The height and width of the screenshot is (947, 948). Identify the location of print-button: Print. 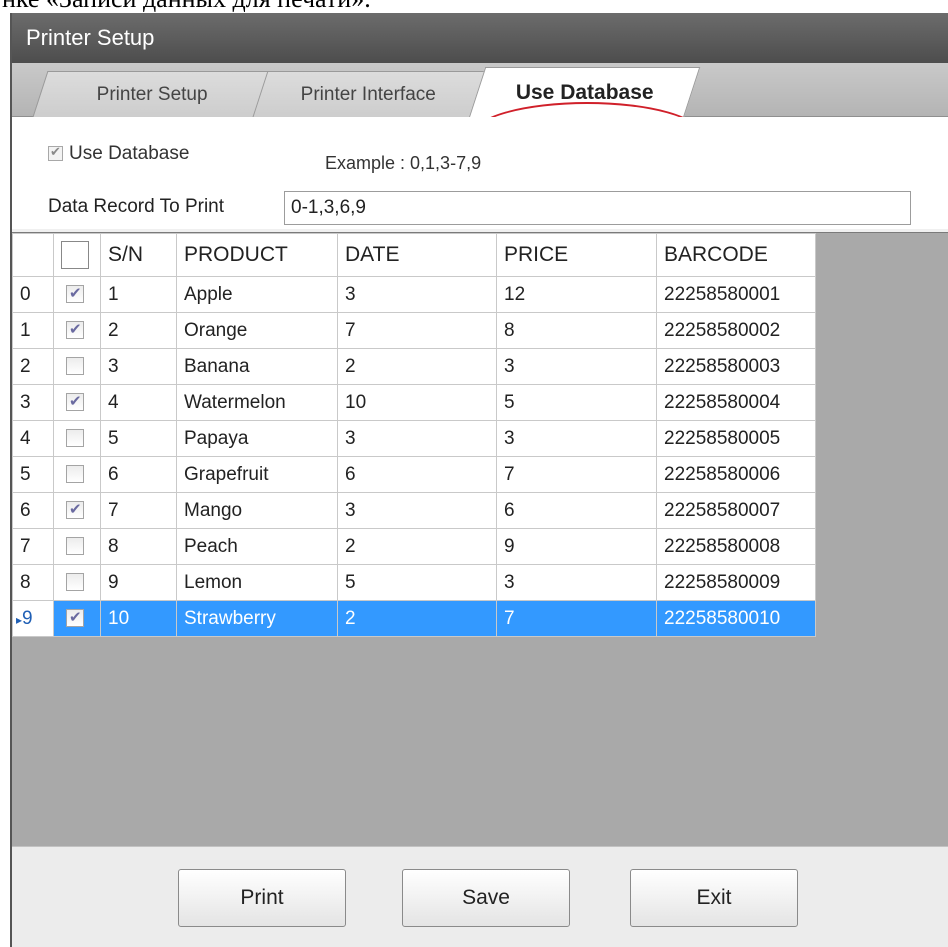
(262, 898).